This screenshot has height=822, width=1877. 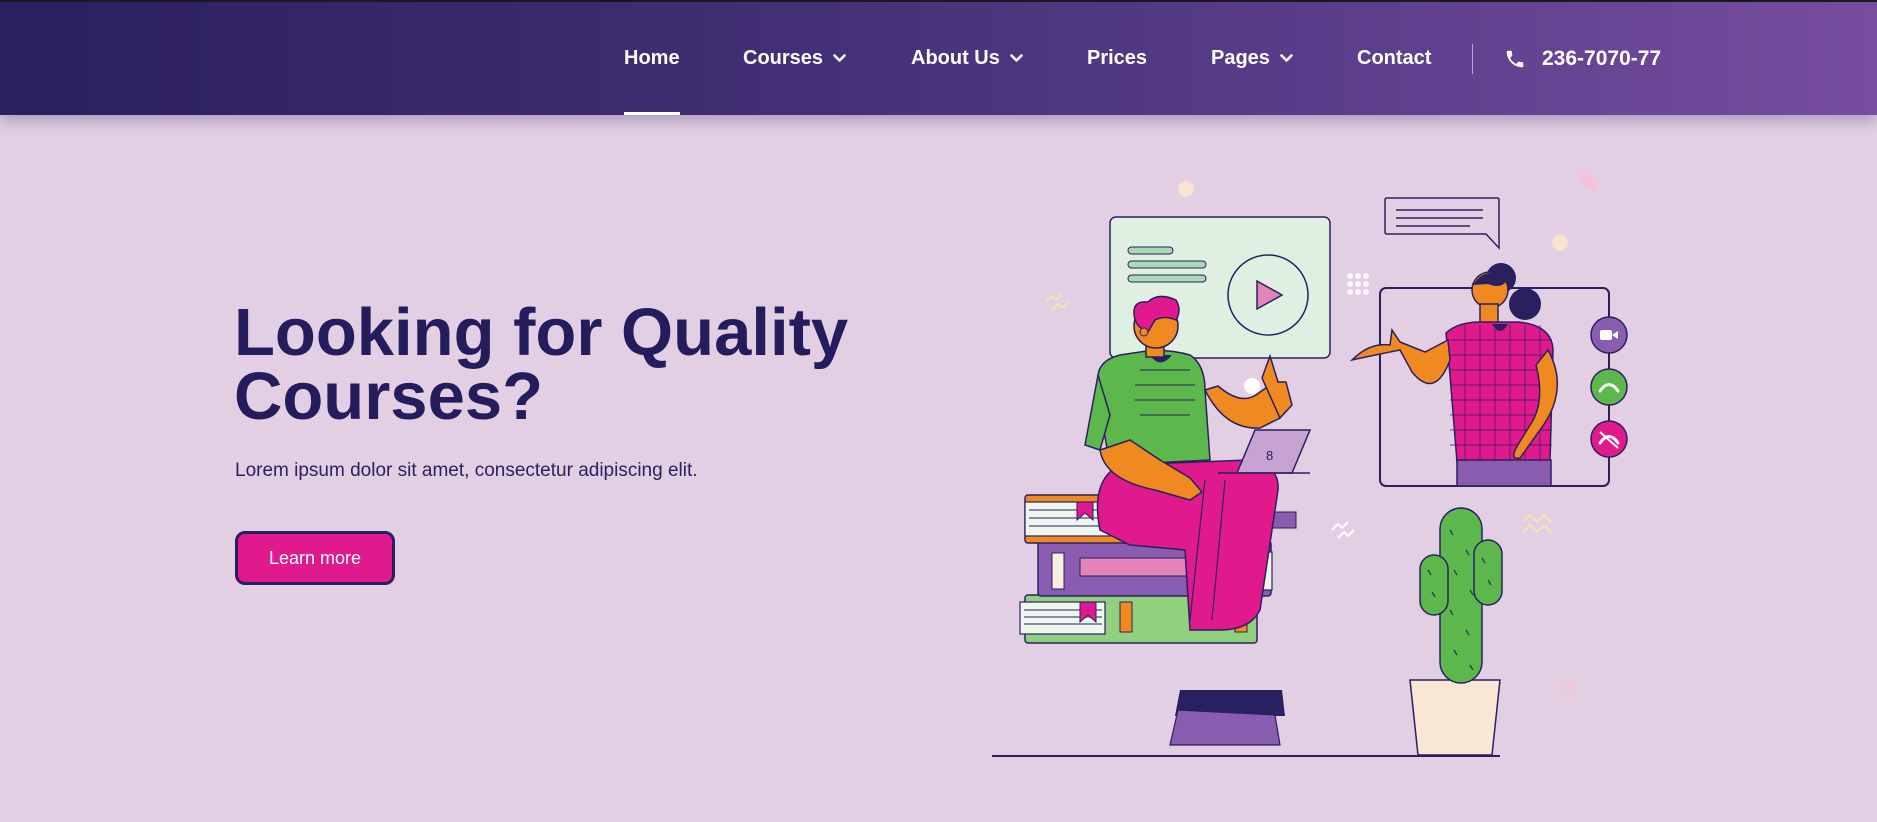 I want to click on nav-item-label: Courses, so click(x=783, y=58).